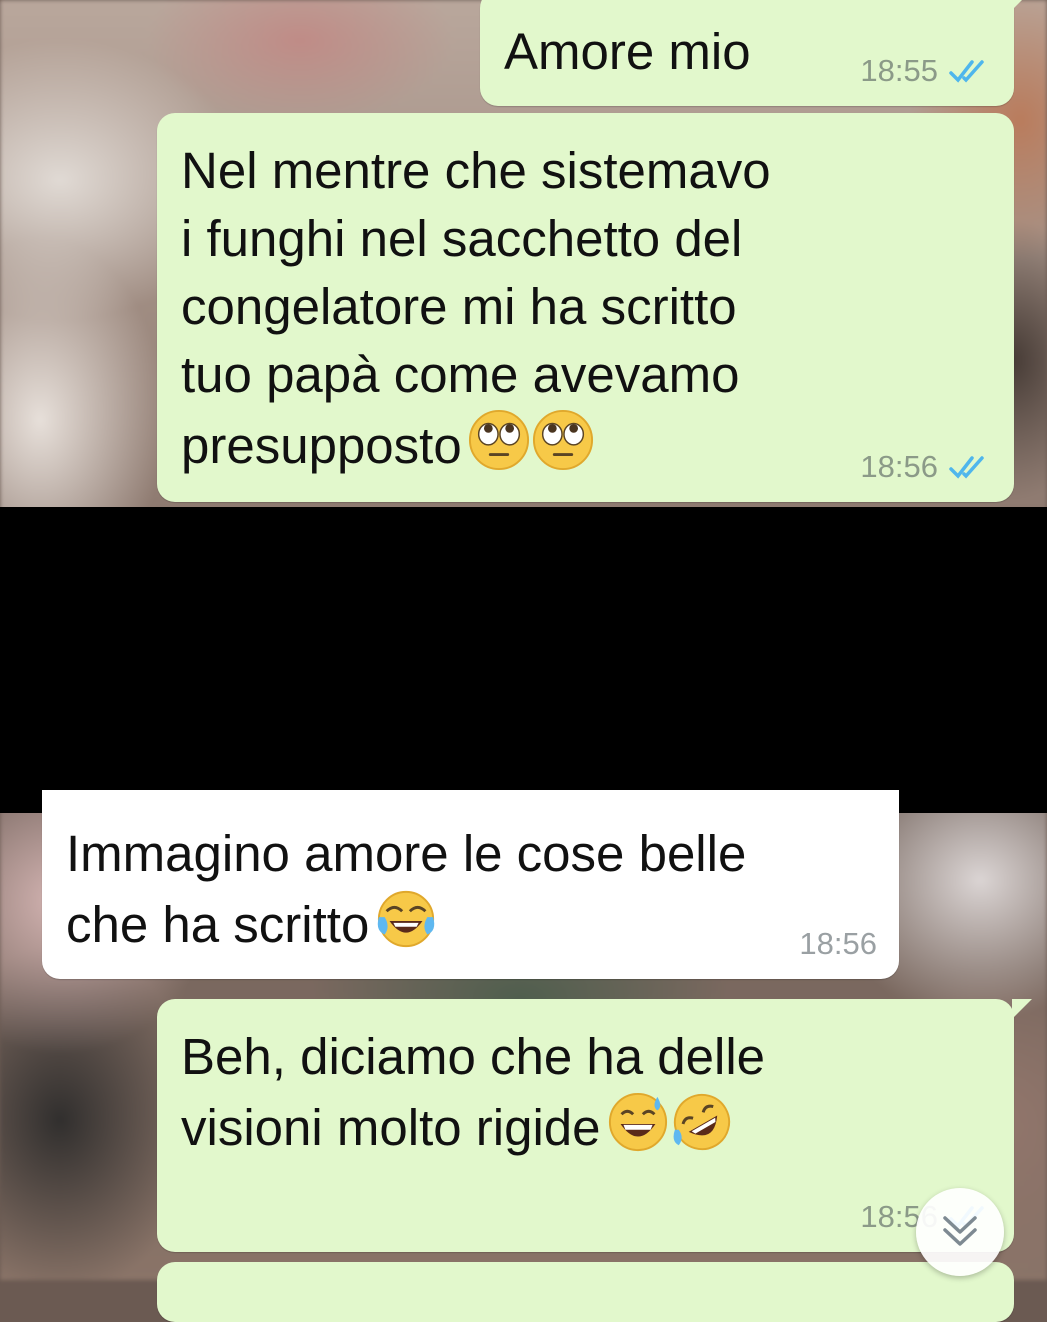  I want to click on double-chevron-down-icon, so click(960, 1231).